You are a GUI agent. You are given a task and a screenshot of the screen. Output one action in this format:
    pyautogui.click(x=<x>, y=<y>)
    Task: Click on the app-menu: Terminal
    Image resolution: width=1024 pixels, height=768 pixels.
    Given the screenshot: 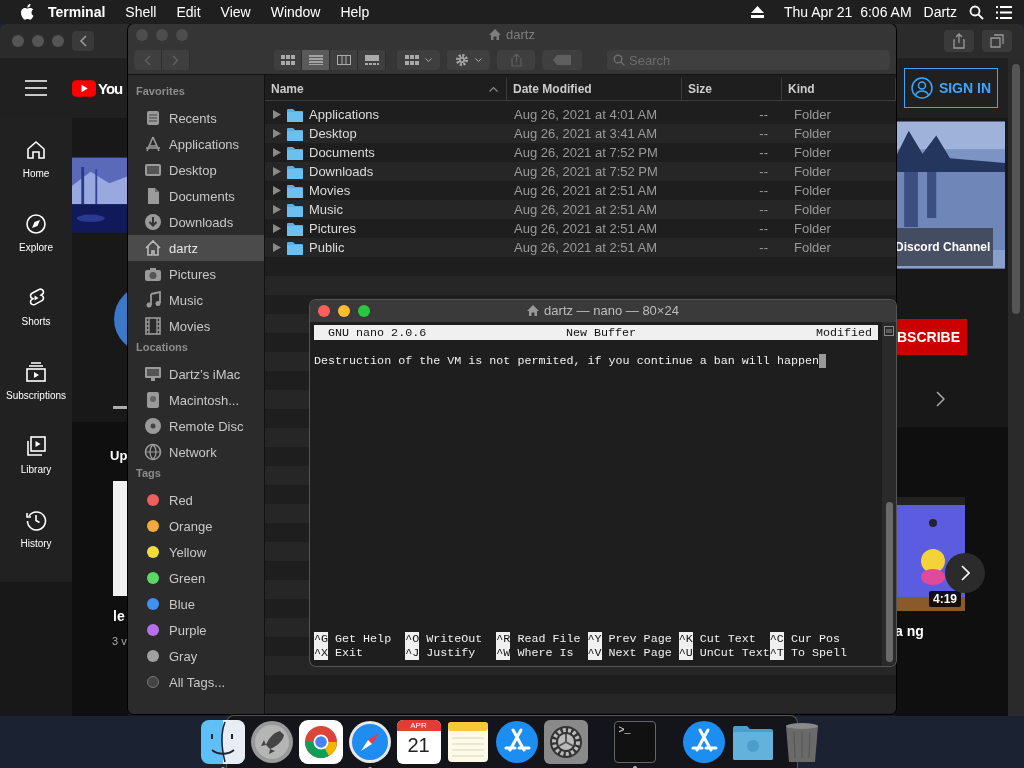 What is the action you would take?
    pyautogui.click(x=75, y=12)
    